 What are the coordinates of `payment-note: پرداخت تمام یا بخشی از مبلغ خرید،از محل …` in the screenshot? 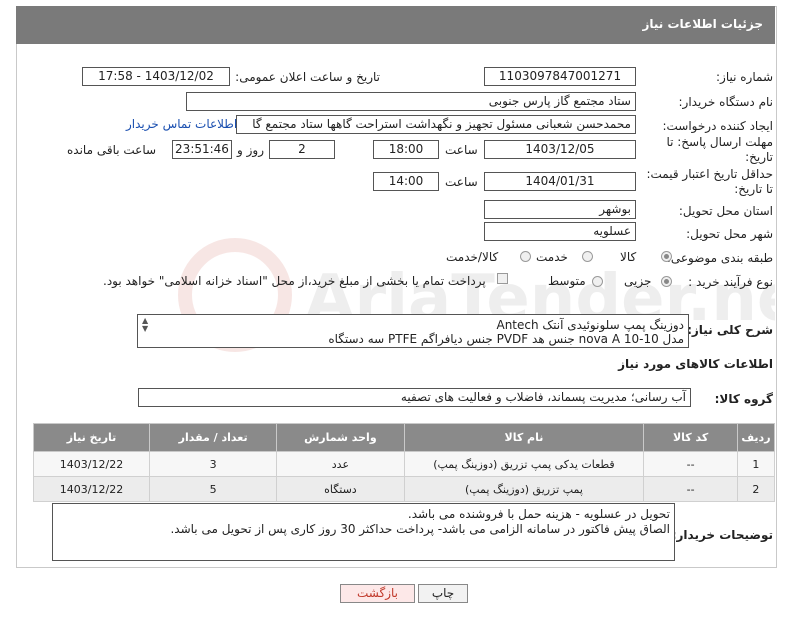 It's located at (294, 281).